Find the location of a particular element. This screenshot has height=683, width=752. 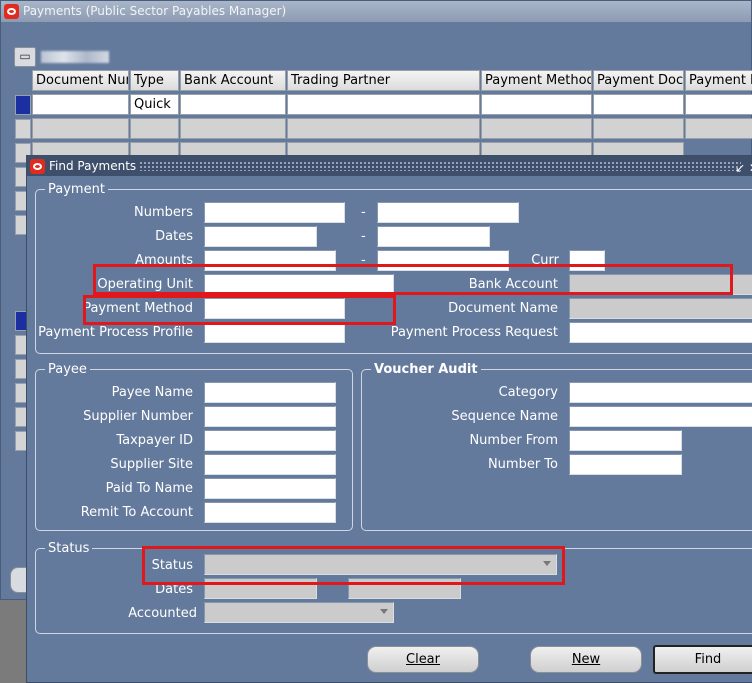

number-from-field is located at coordinates (625, 440).